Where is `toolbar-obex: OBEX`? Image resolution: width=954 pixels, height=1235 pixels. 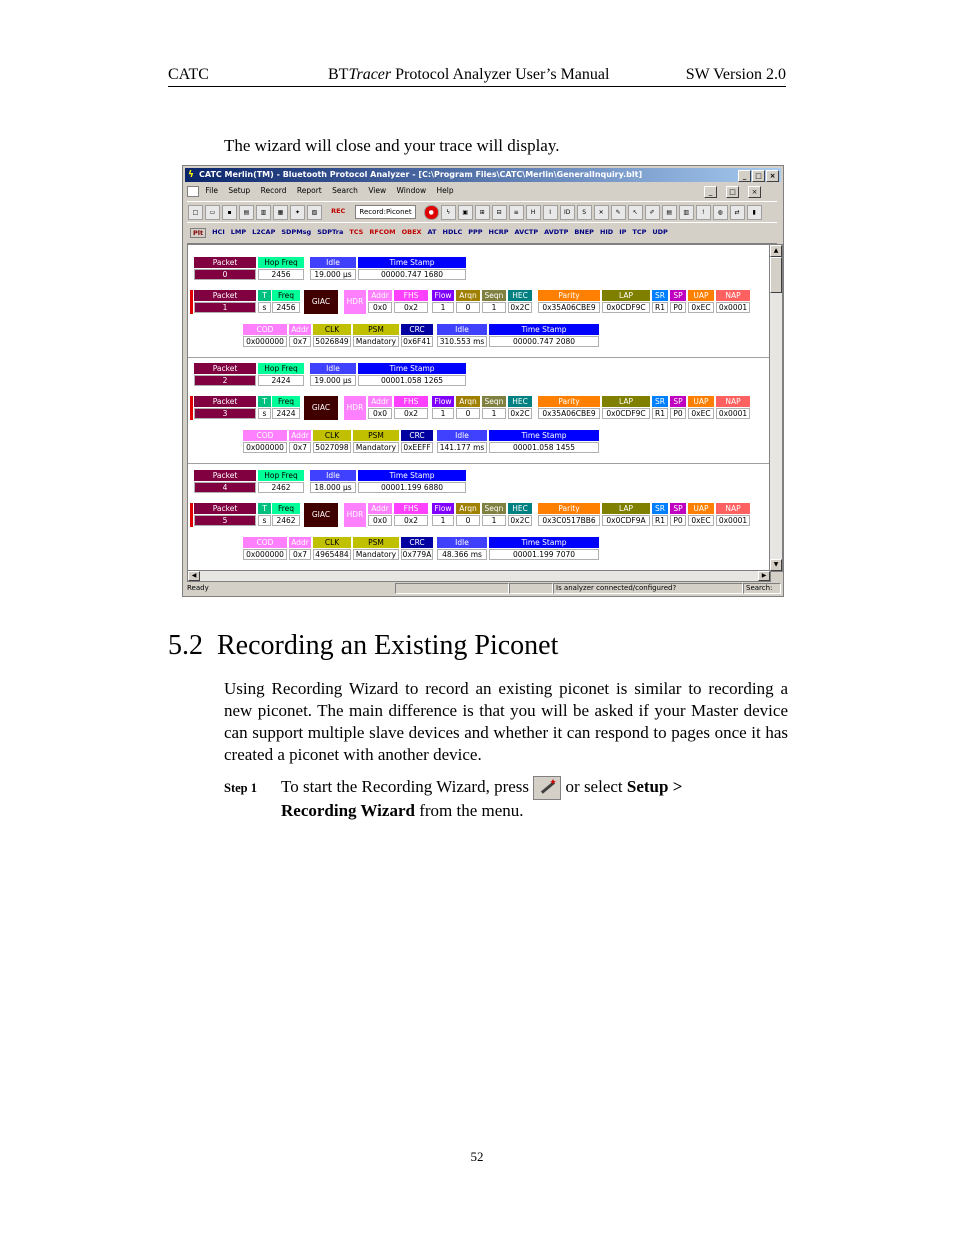
toolbar-obex: OBEX is located at coordinates (412, 232).